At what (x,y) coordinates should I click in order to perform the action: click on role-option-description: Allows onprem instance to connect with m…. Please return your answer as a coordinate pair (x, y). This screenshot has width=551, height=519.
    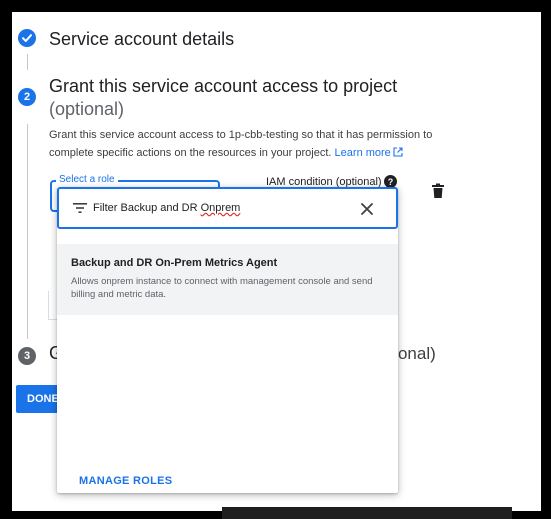
    Looking at the image, I should click on (222, 288).